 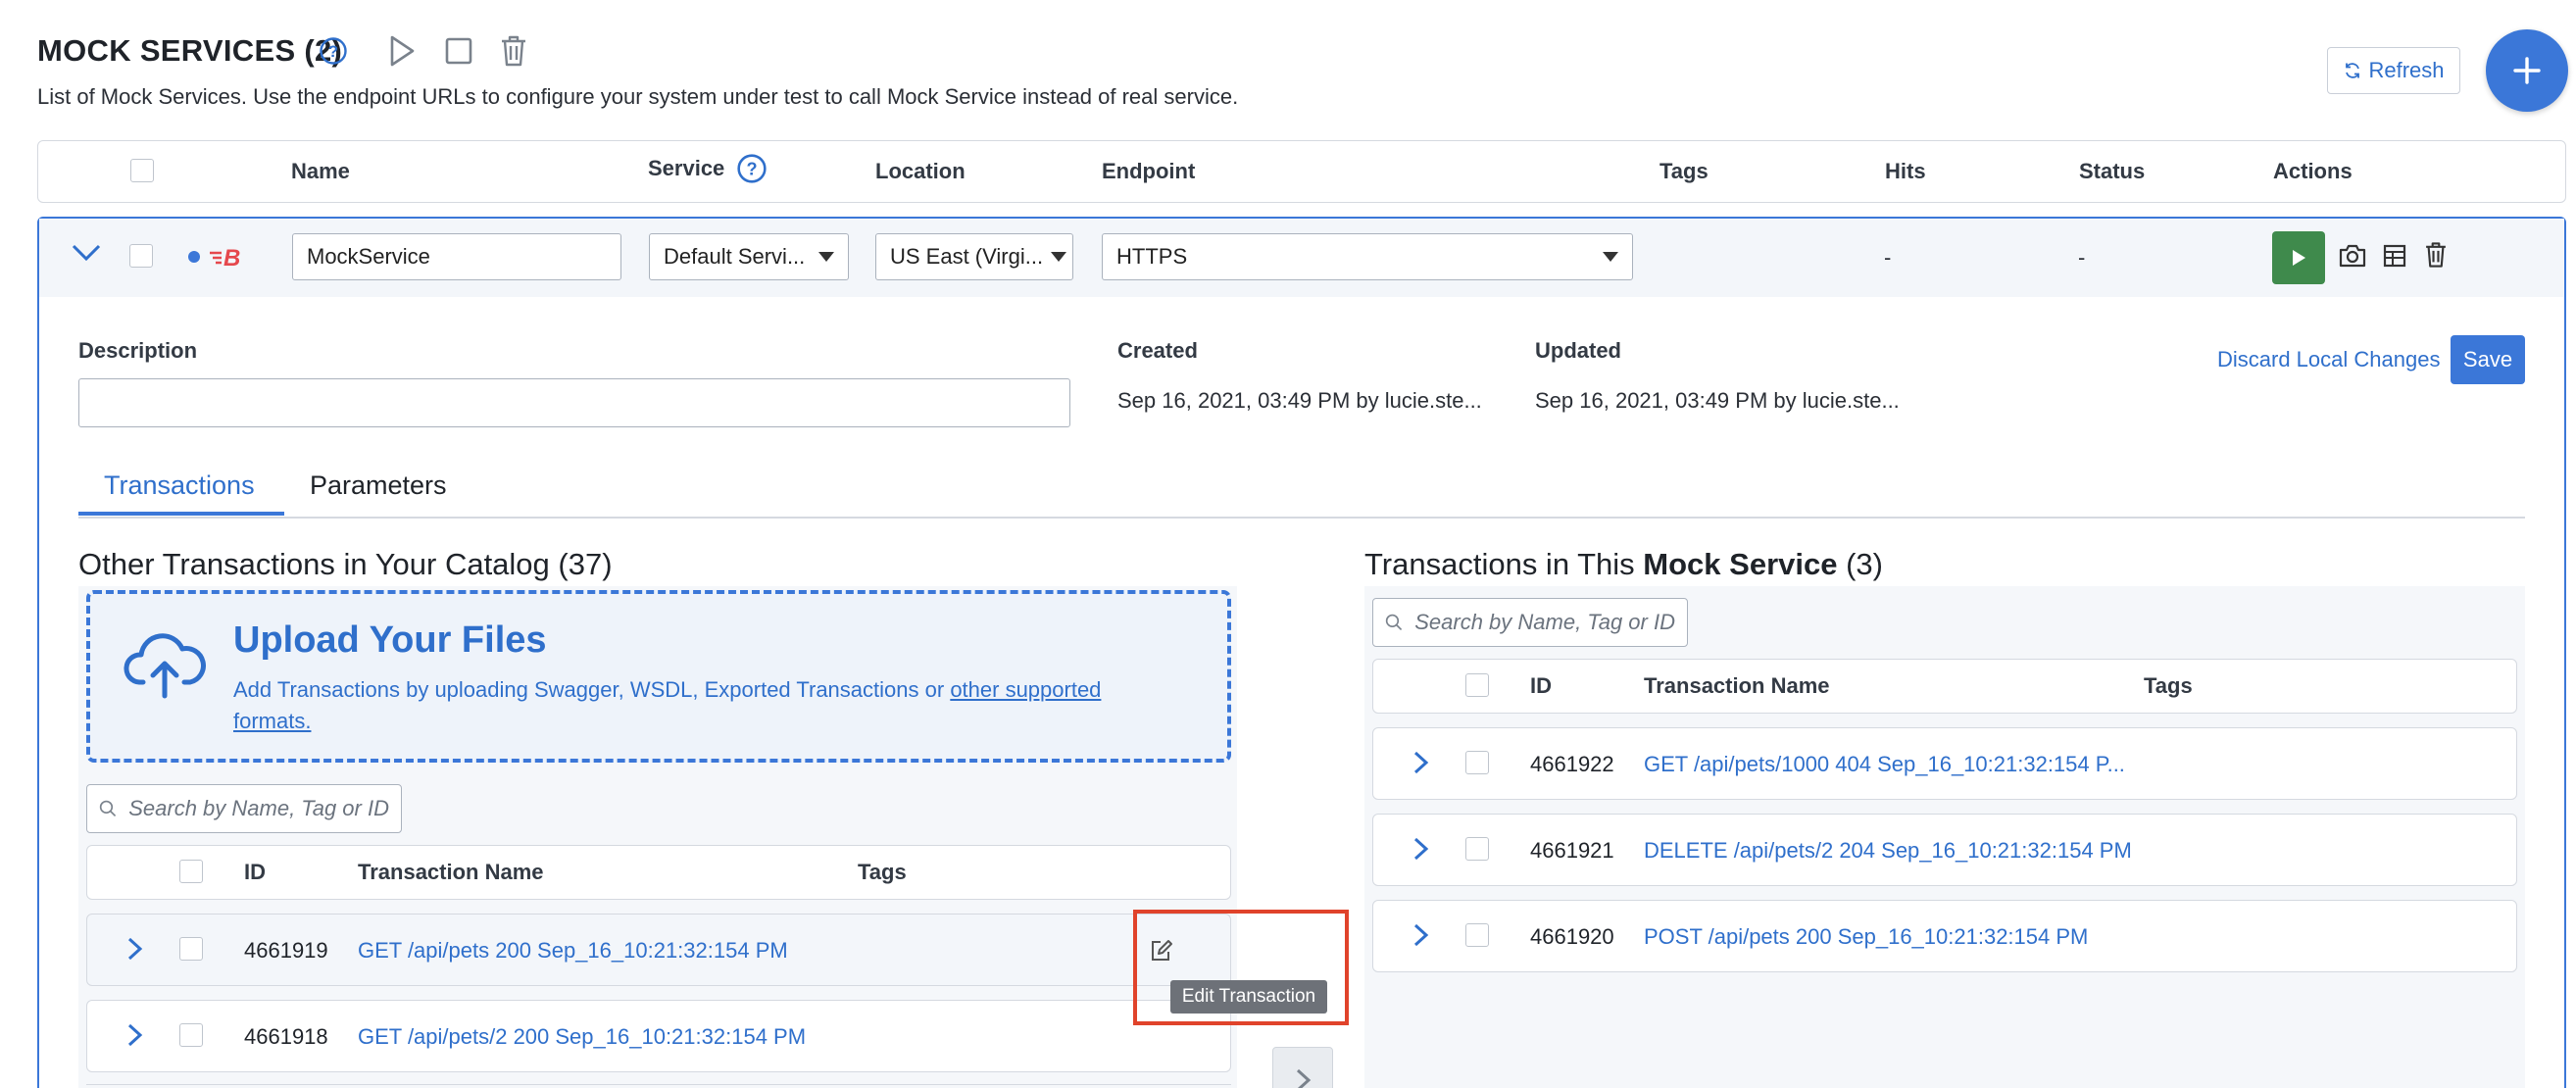 I want to click on save-button: Save, so click(x=2488, y=359).